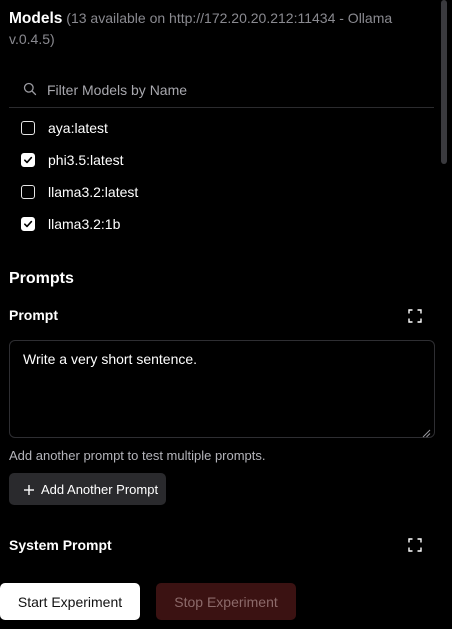  I want to click on add-another-prompt-label: Add Another Prompt, so click(100, 489).